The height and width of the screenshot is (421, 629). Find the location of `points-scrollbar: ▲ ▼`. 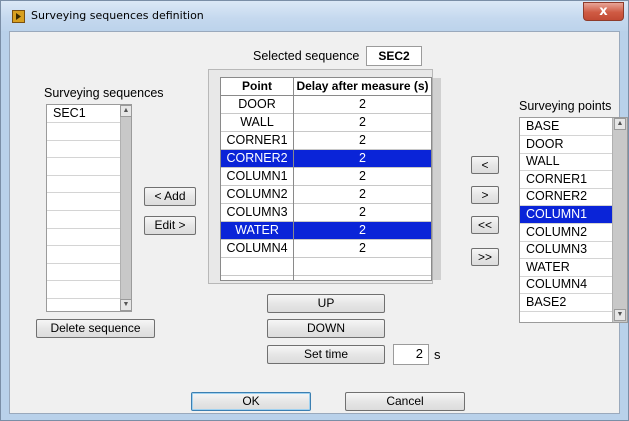

points-scrollbar: ▲ ▼ is located at coordinates (619, 220).